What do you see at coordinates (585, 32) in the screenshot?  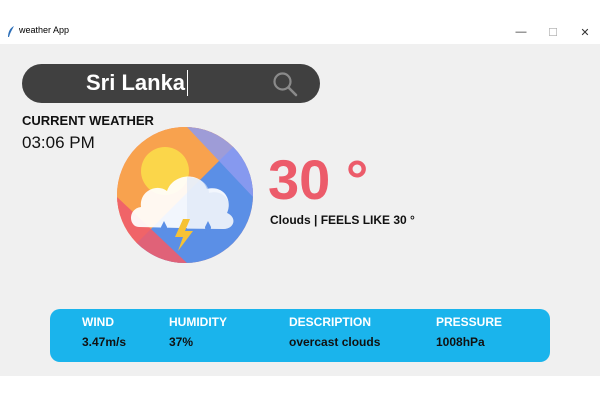 I see `close-button: ✕` at bounding box center [585, 32].